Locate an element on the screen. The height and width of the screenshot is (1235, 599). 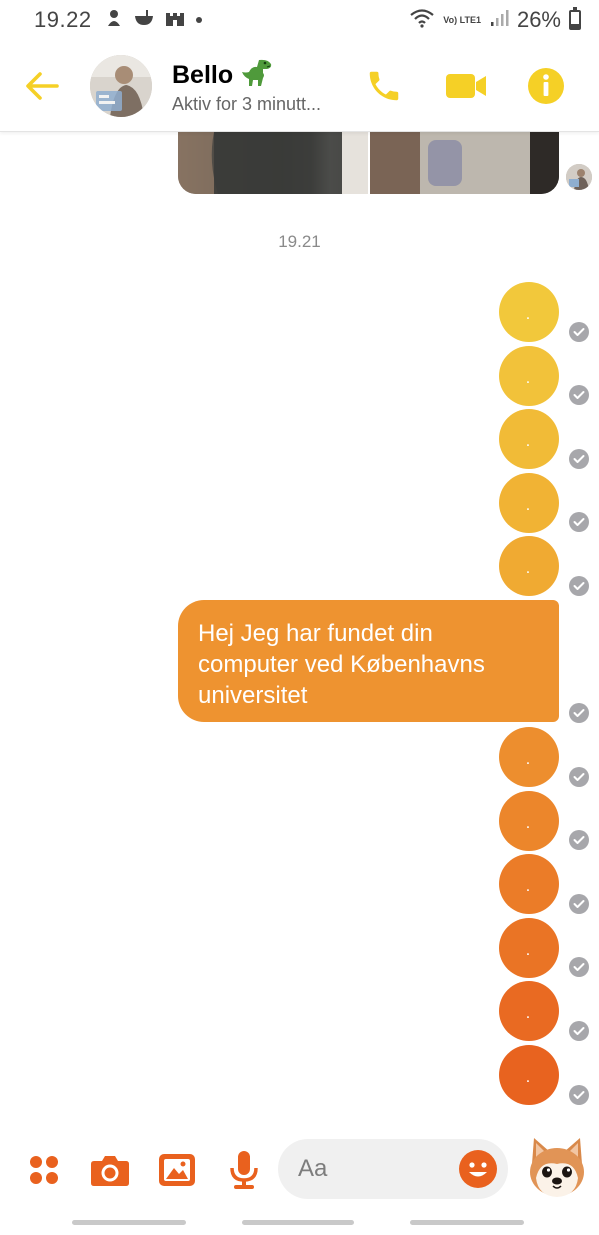
apps-icon is located at coordinates (44, 1170).